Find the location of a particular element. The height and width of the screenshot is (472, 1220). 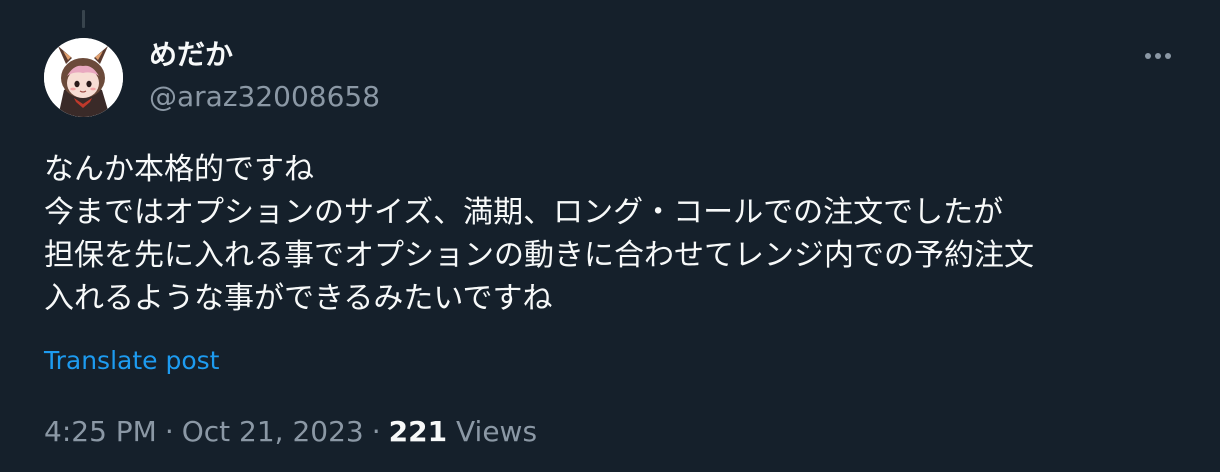

anime-avatar-icon is located at coordinates (83, 77).